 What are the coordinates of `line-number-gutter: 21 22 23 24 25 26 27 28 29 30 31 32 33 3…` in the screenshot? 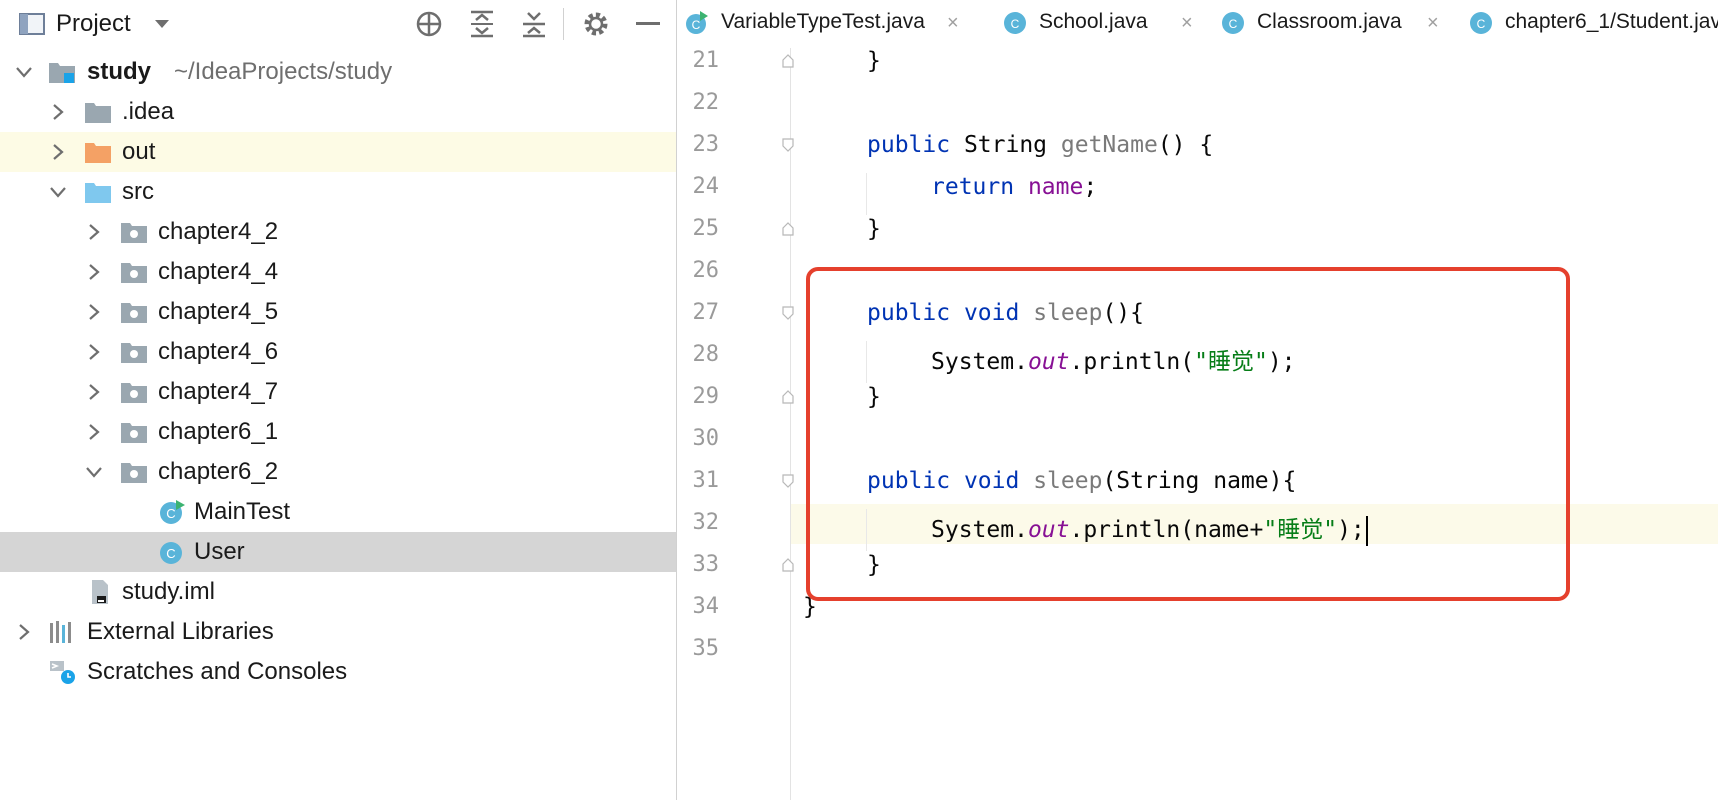 It's located at (734, 424).